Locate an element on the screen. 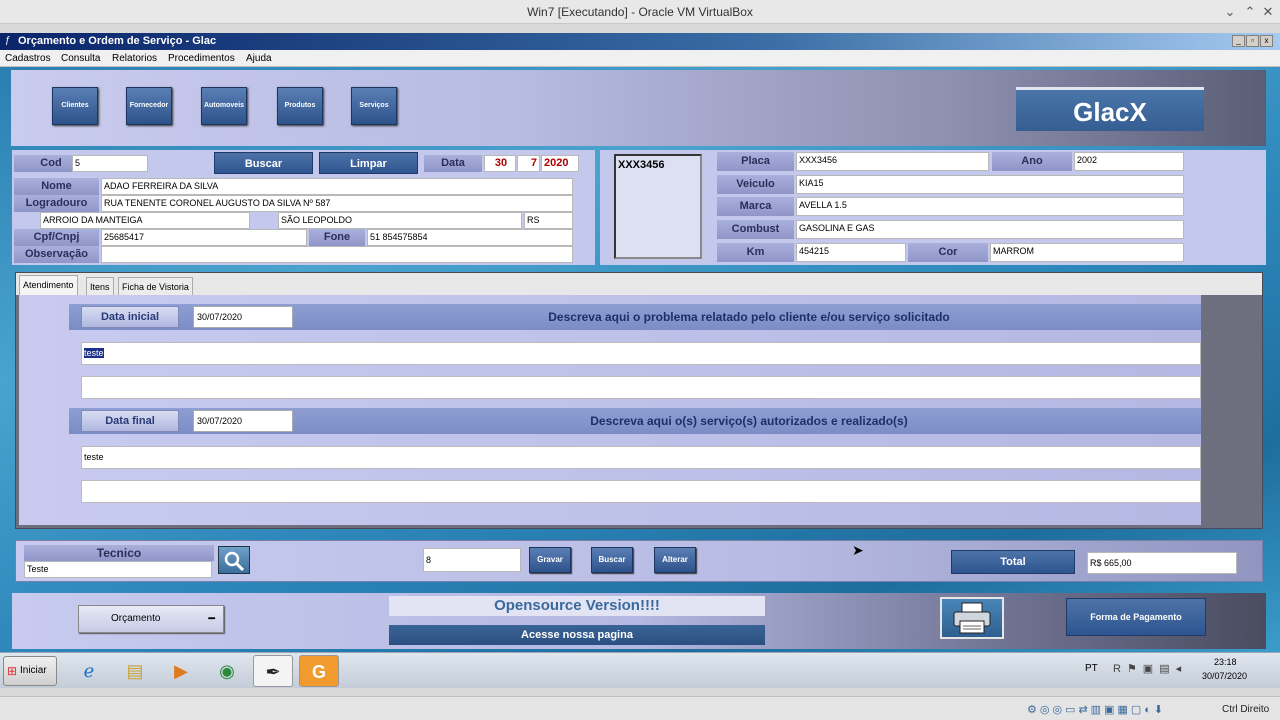 This screenshot has height=720, width=1280. alterar-button: Alterar is located at coordinates (675, 560).